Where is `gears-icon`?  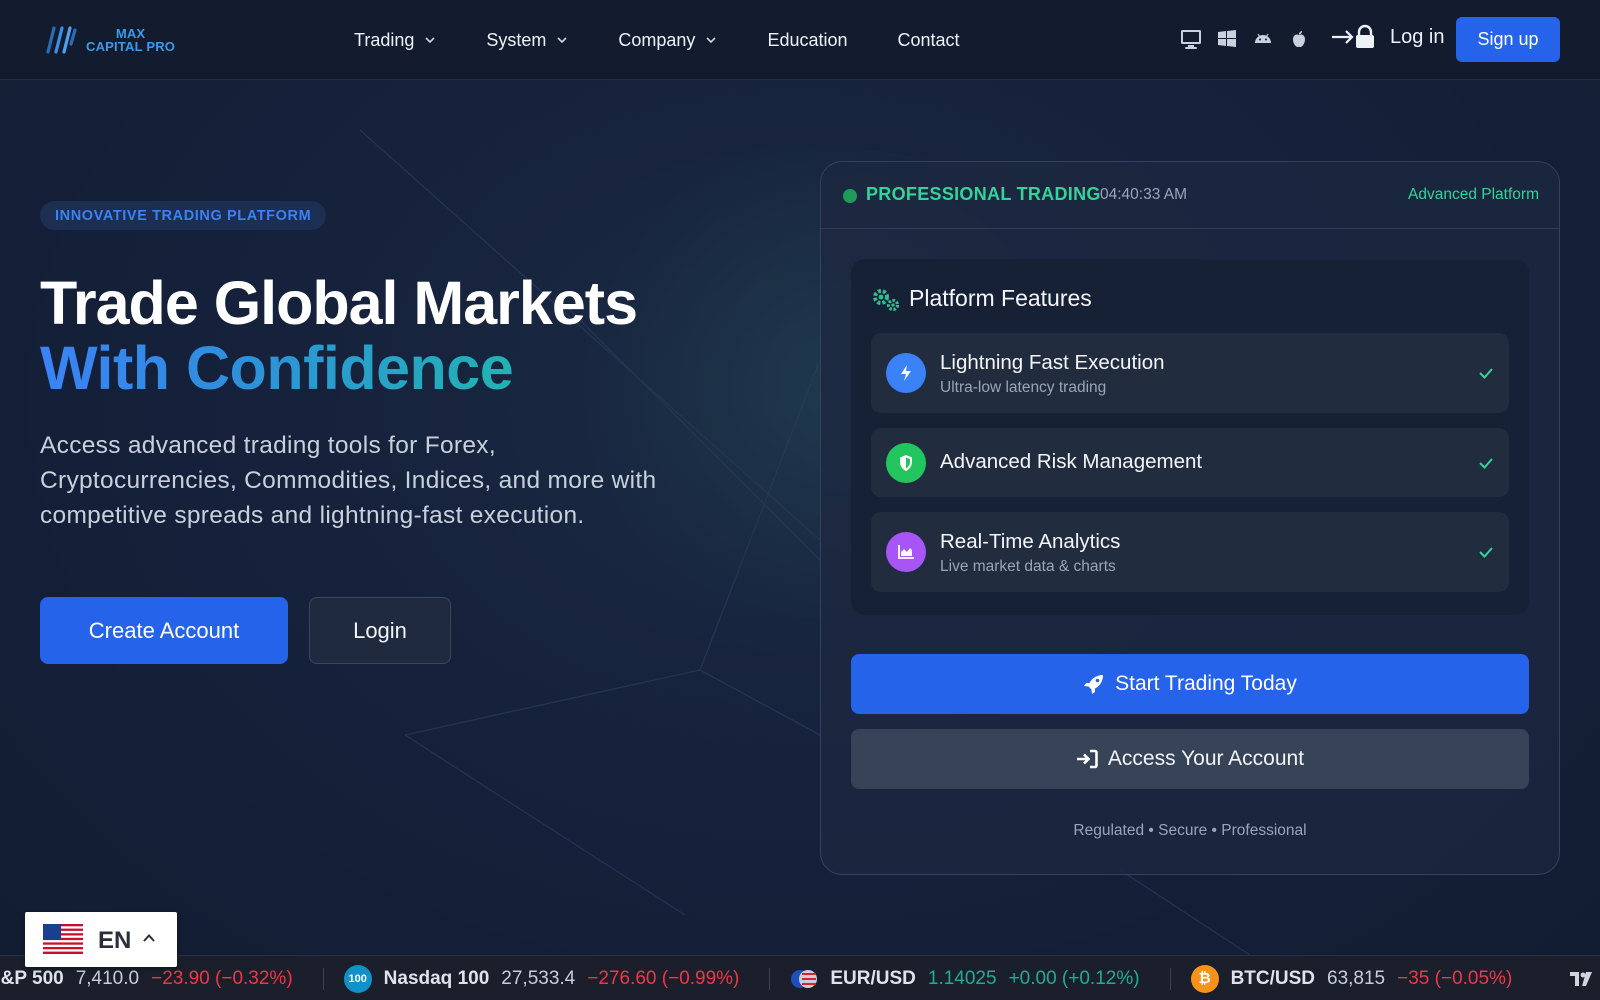 gears-icon is located at coordinates (886, 300).